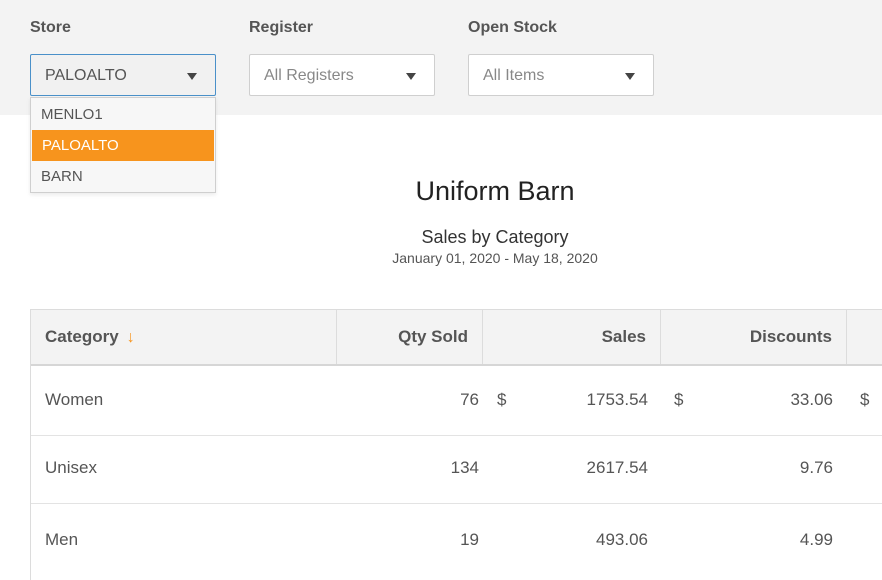 Image resolution: width=882 pixels, height=580 pixels. What do you see at coordinates (811, 399) in the screenshot?
I see `cell-discounts: 33.06` at bounding box center [811, 399].